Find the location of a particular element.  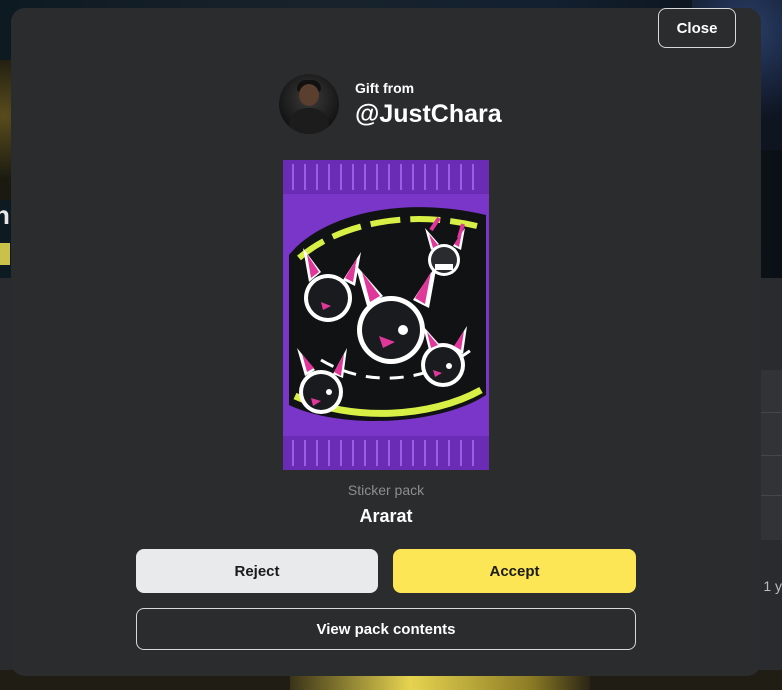

pack-name: Ararat is located at coordinates (386, 516).